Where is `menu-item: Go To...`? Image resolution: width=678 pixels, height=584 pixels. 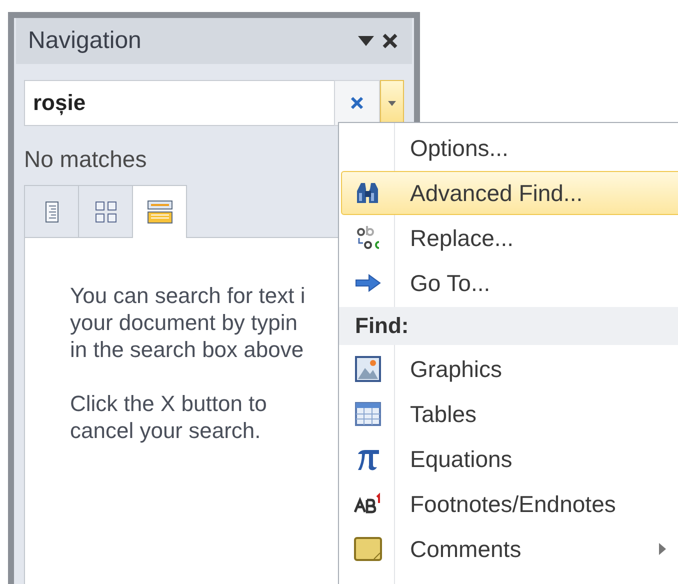 menu-item: Go To... is located at coordinates (509, 283).